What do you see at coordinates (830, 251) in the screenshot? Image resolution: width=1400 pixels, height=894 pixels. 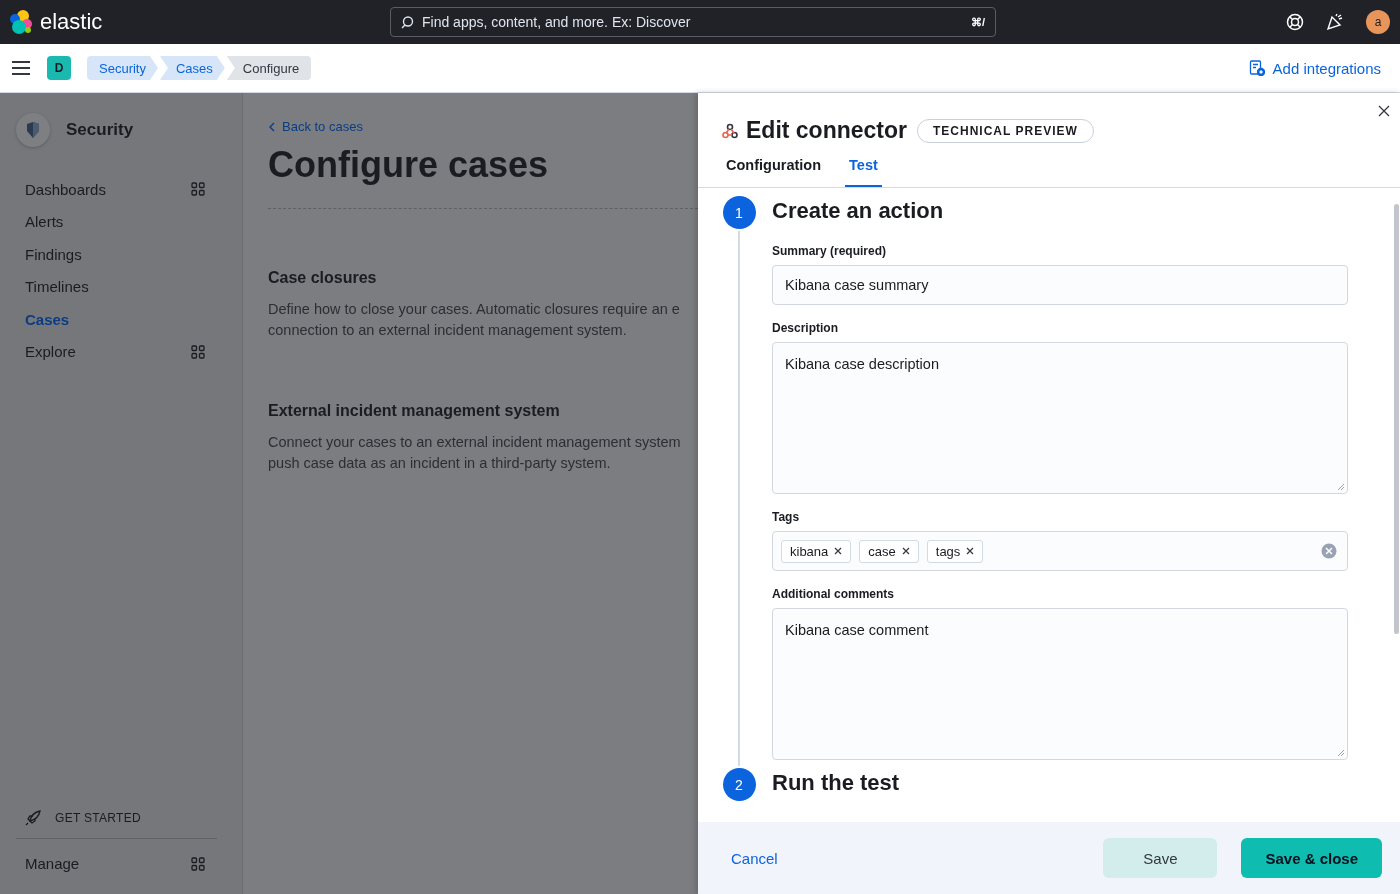 I see `field-label: Summary (required)` at bounding box center [830, 251].